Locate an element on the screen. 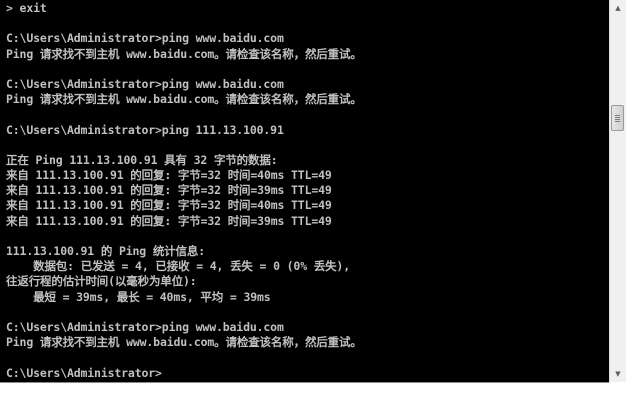 The width and height of the screenshot is (636, 400). console-line: > exit is located at coordinates (26, 8).